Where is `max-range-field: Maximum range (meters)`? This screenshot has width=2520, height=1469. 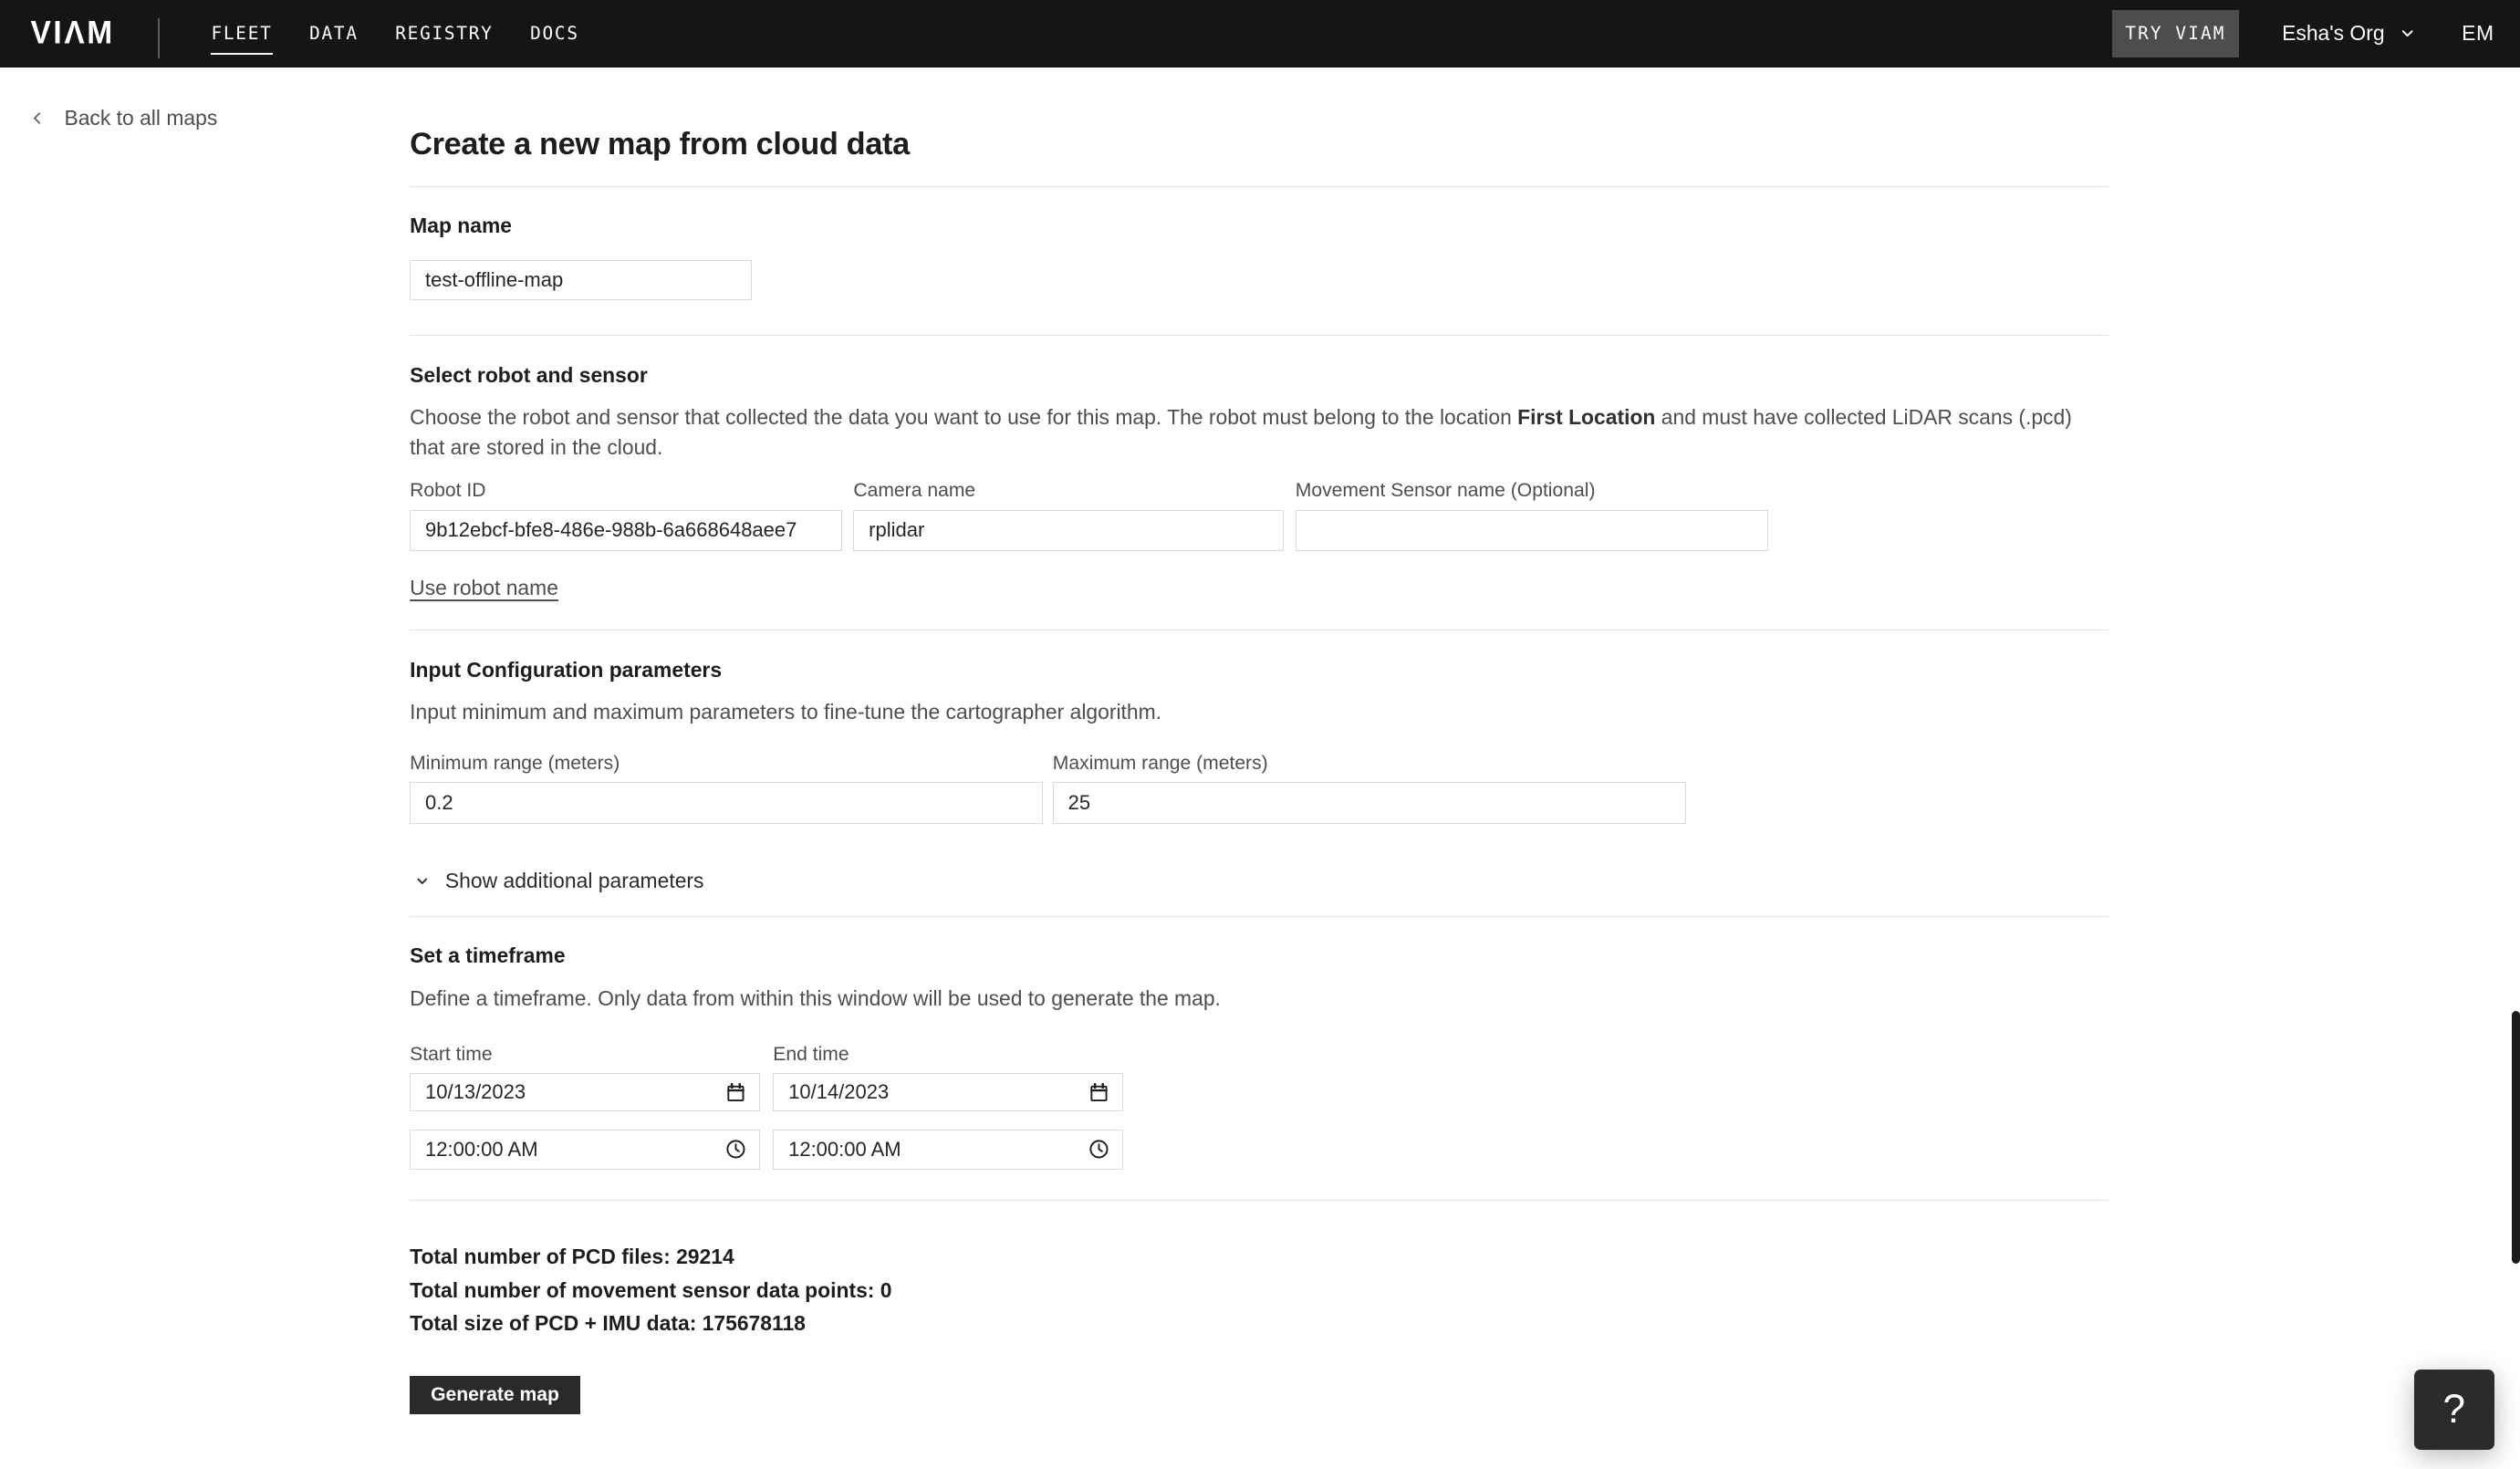 max-range-field: Maximum range (meters) is located at coordinates (1369, 788).